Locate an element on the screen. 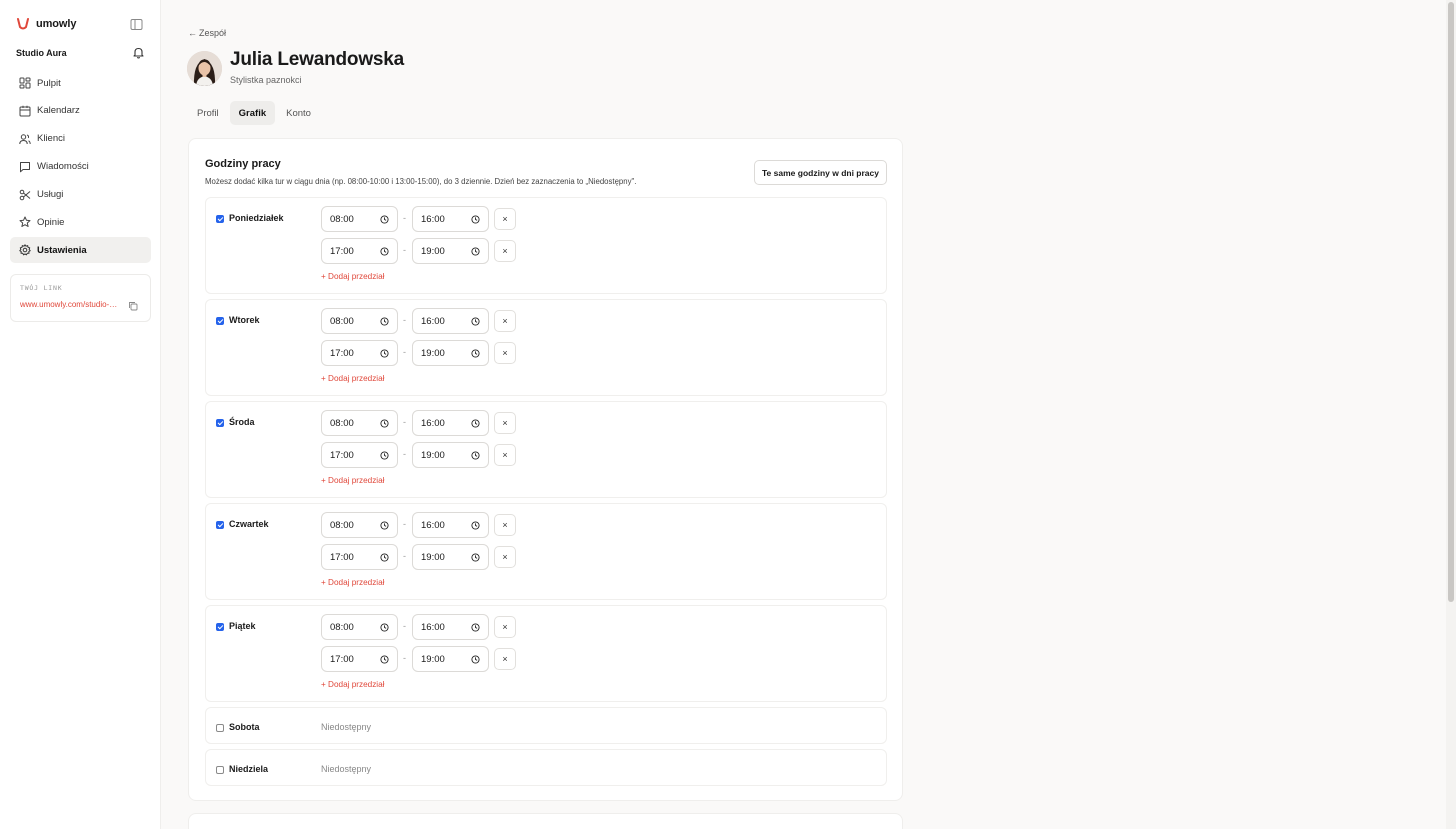 This screenshot has width=1456, height=829. sidebar-item-ustawienia: Ustawienia is located at coordinates (80, 250).